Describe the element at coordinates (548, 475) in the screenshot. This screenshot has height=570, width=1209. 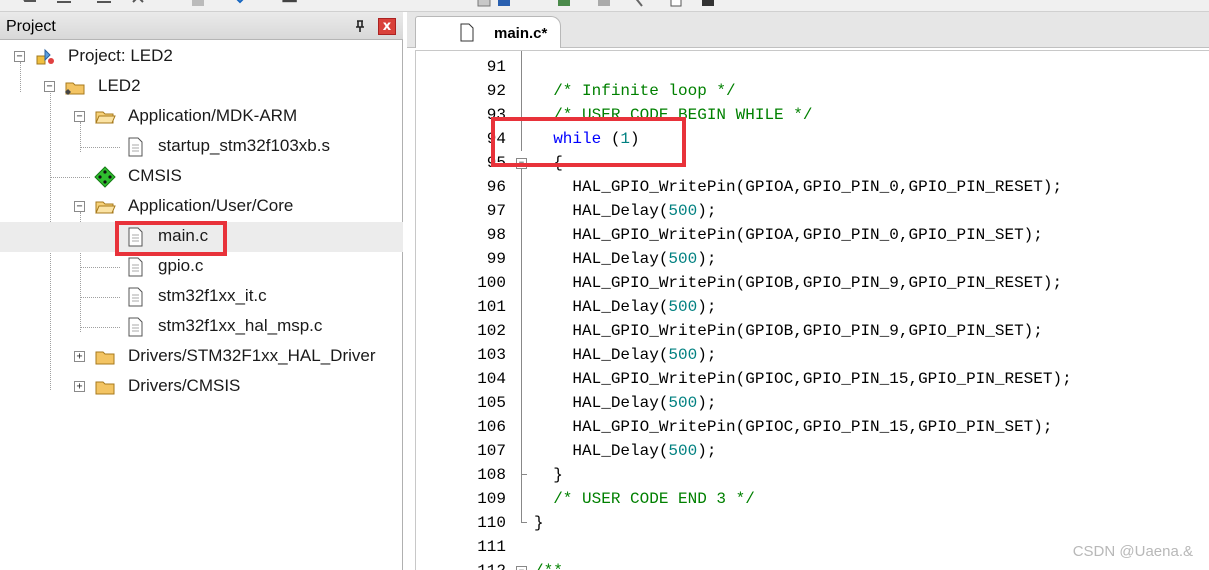
I see `code-text: }` at that location.